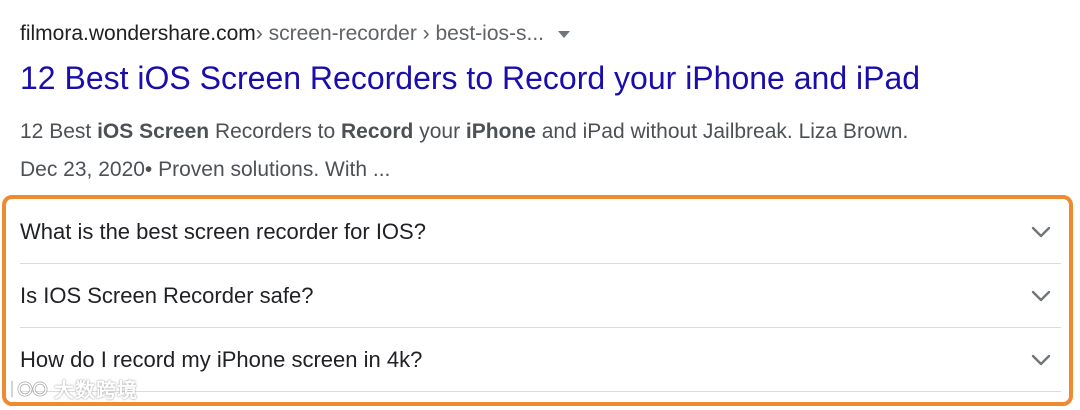  Describe the element at coordinates (722, 131) in the screenshot. I see `snippet-text: and iPad without Jailbreak. Liza Brown.` at that location.